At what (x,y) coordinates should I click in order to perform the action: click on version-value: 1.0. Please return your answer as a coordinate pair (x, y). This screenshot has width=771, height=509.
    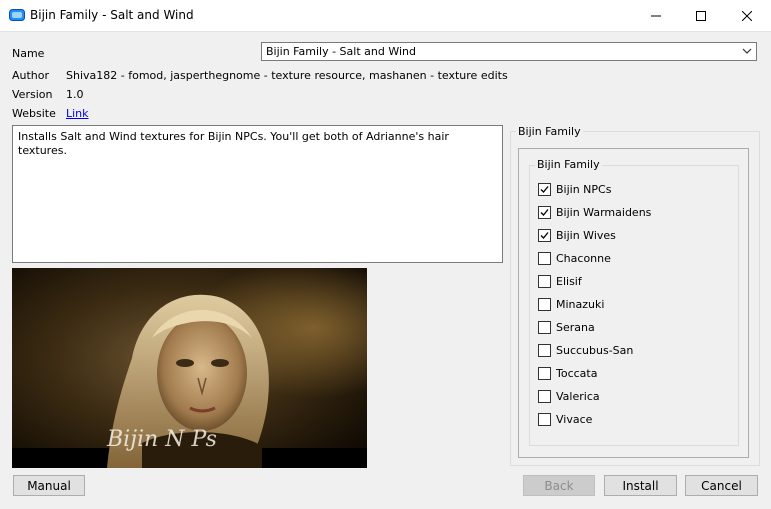
    Looking at the image, I should click on (75, 94).